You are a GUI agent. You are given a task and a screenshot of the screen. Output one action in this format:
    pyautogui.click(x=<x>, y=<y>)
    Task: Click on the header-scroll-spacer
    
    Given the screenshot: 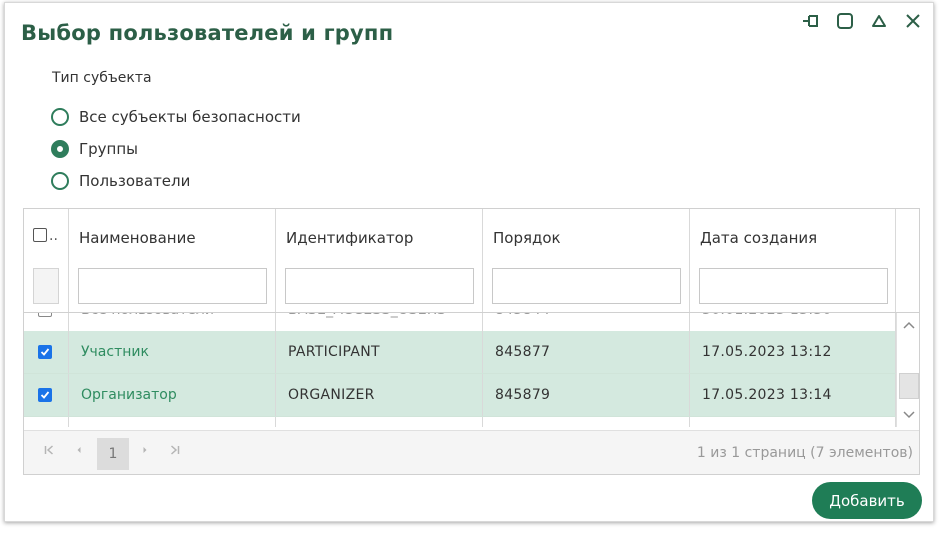 What is the action you would take?
    pyautogui.click(x=907, y=261)
    